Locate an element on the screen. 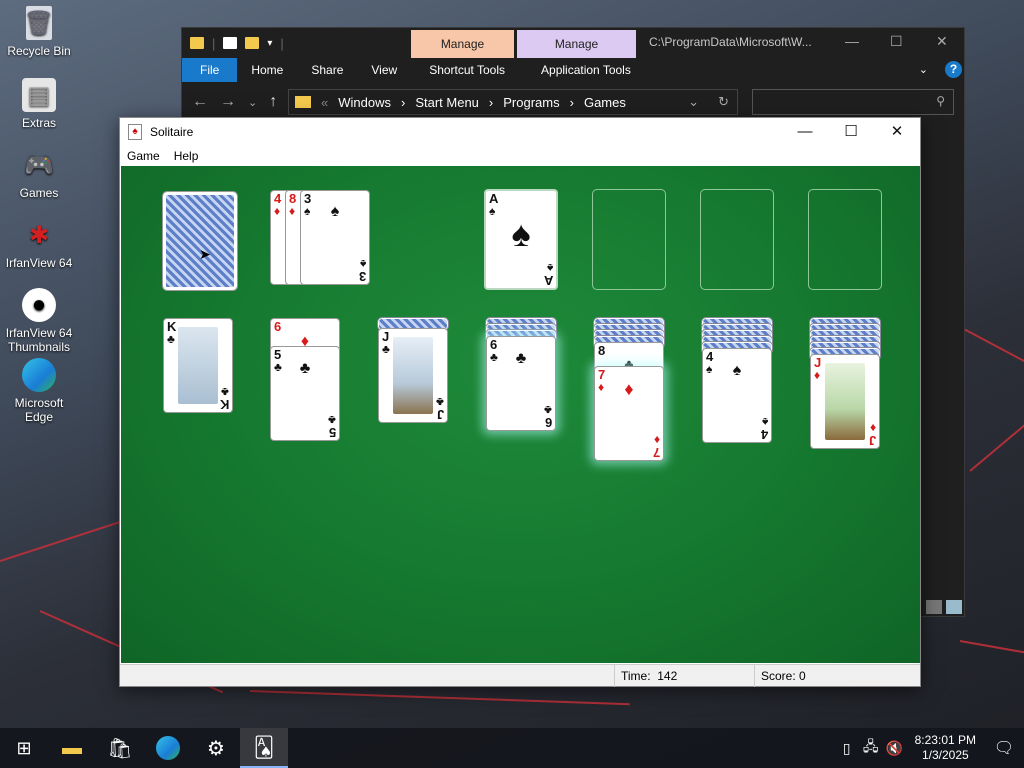 This screenshot has width=1024, height=768. ribbon-expand-icon: ⌄ is located at coordinates (923, 70).